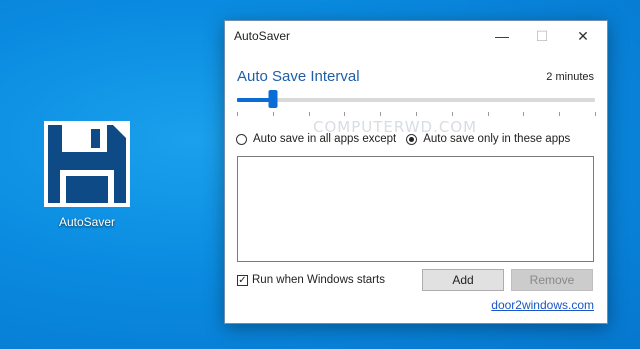  I want to click on slider-ticks, so click(416, 114).